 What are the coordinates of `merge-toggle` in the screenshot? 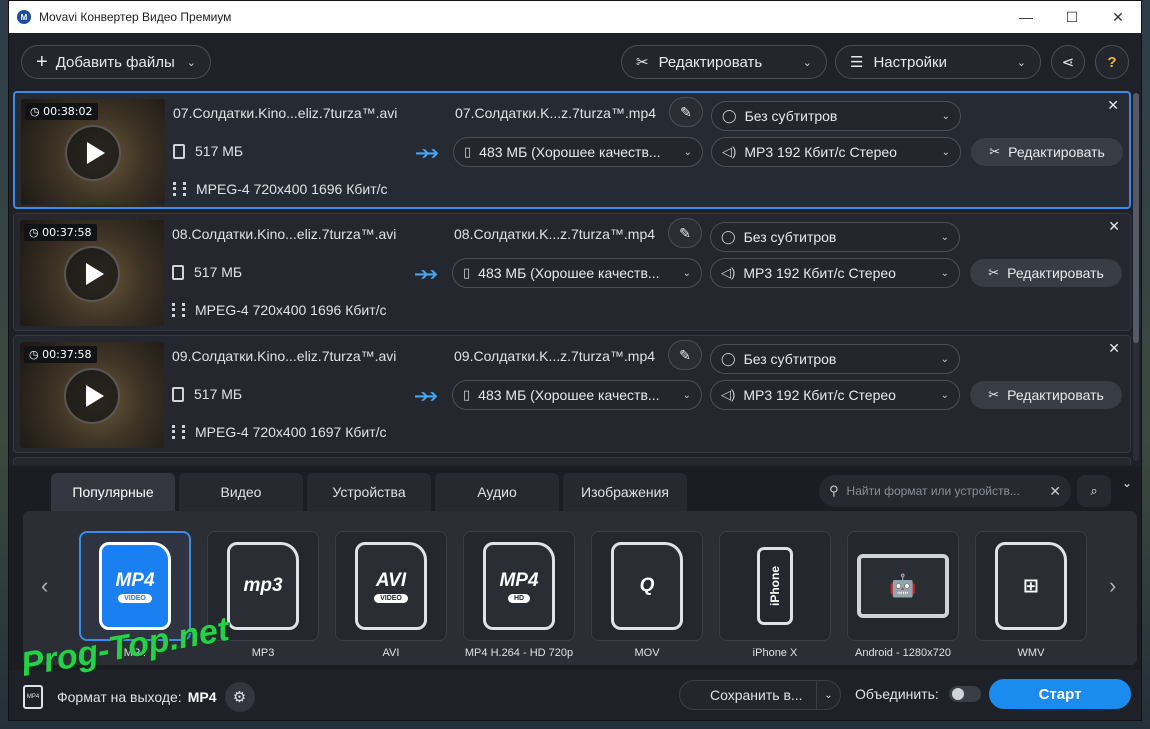 It's located at (964, 694).